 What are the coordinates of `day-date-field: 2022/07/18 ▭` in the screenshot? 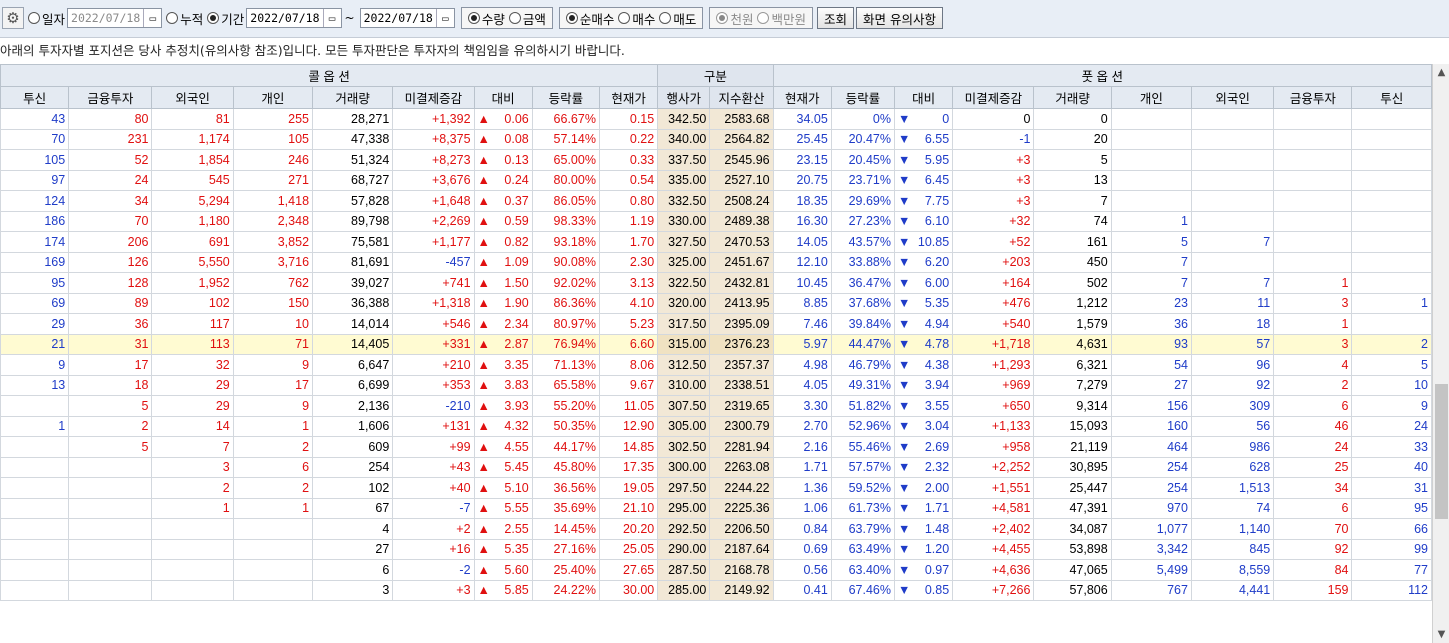 It's located at (115, 18).